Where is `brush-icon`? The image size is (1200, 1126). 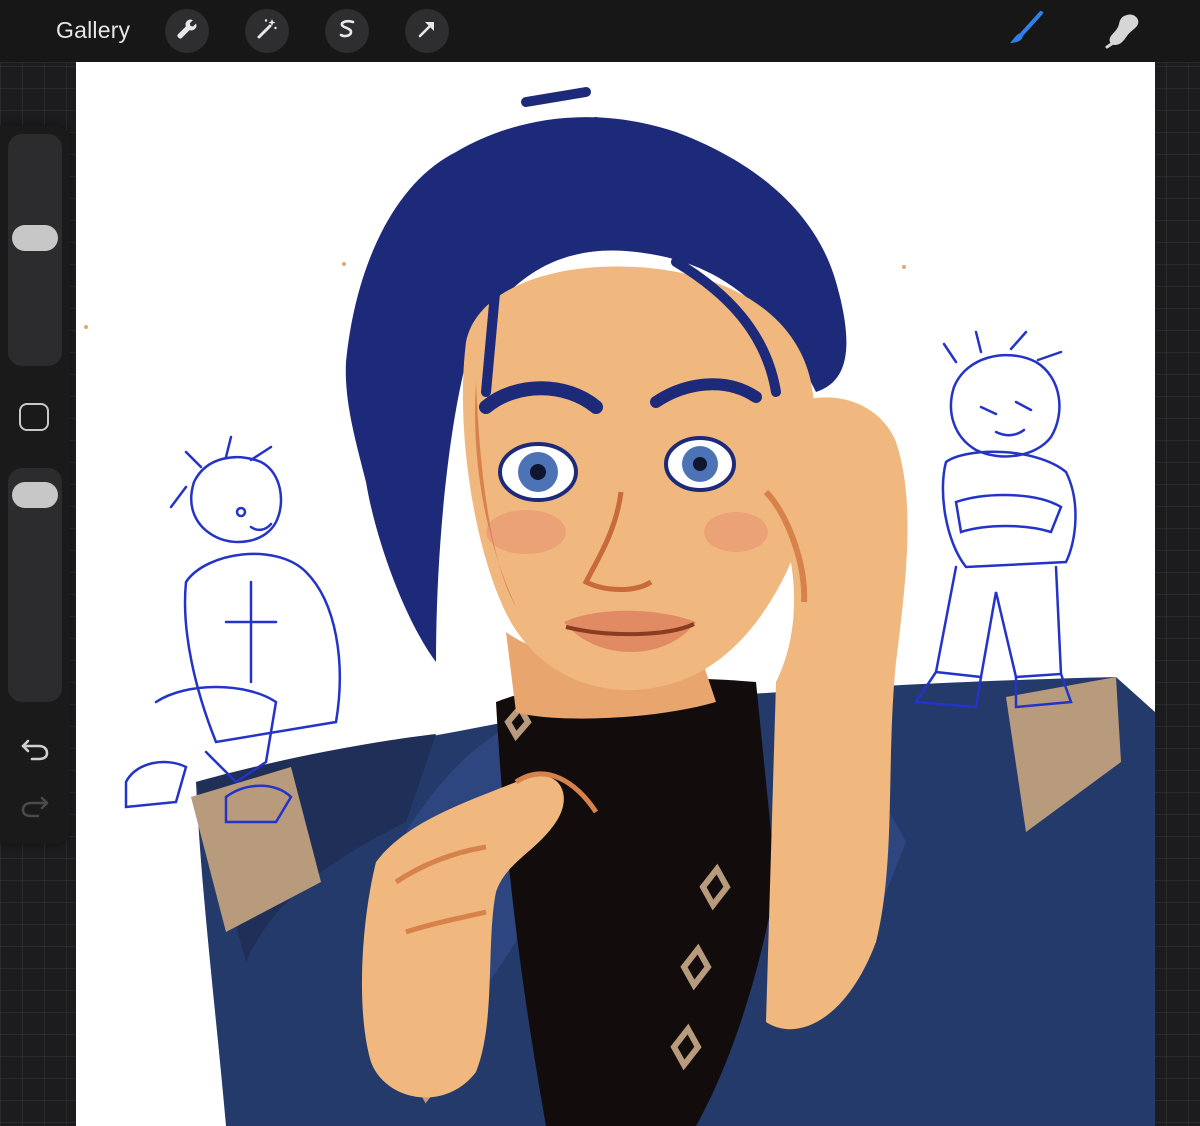
brush-icon is located at coordinates (1026, 31).